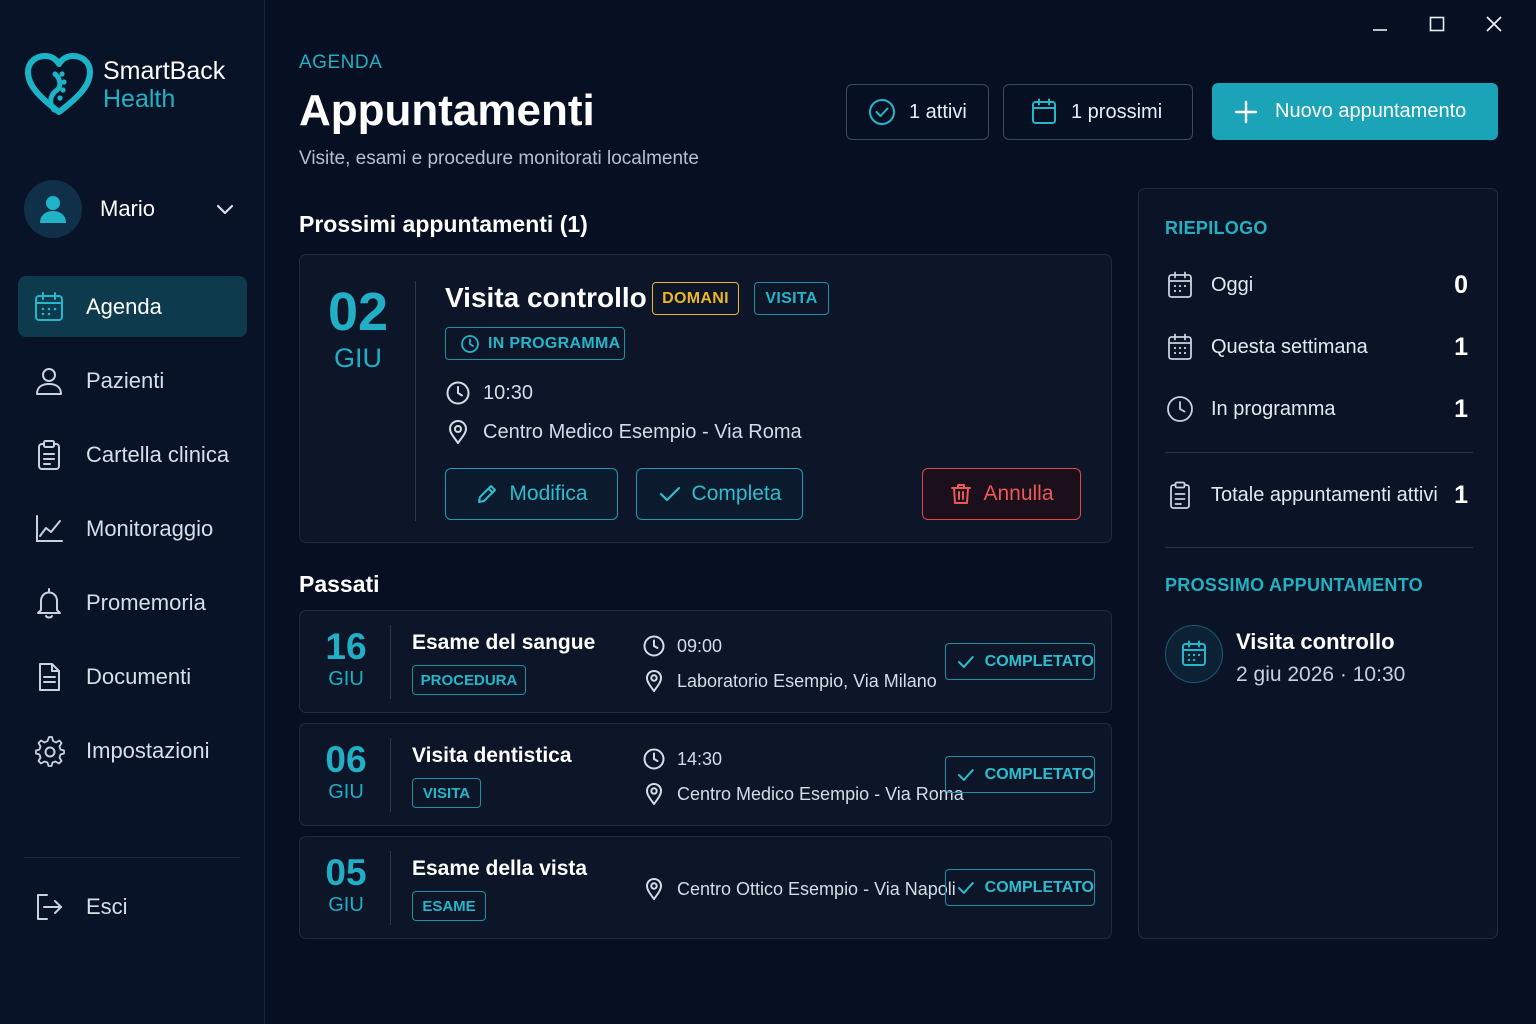 This screenshot has height=1024, width=1536. What do you see at coordinates (736, 493) in the screenshot?
I see `complete-label: Completa` at bounding box center [736, 493].